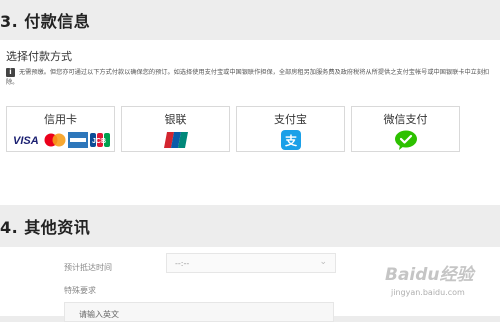  I want to click on unionpay-label: 银联, so click(175, 119).